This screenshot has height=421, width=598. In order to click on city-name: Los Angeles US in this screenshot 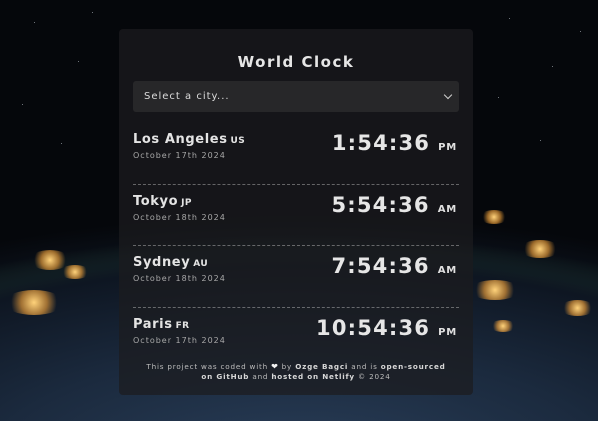, I will do `click(189, 139)`.